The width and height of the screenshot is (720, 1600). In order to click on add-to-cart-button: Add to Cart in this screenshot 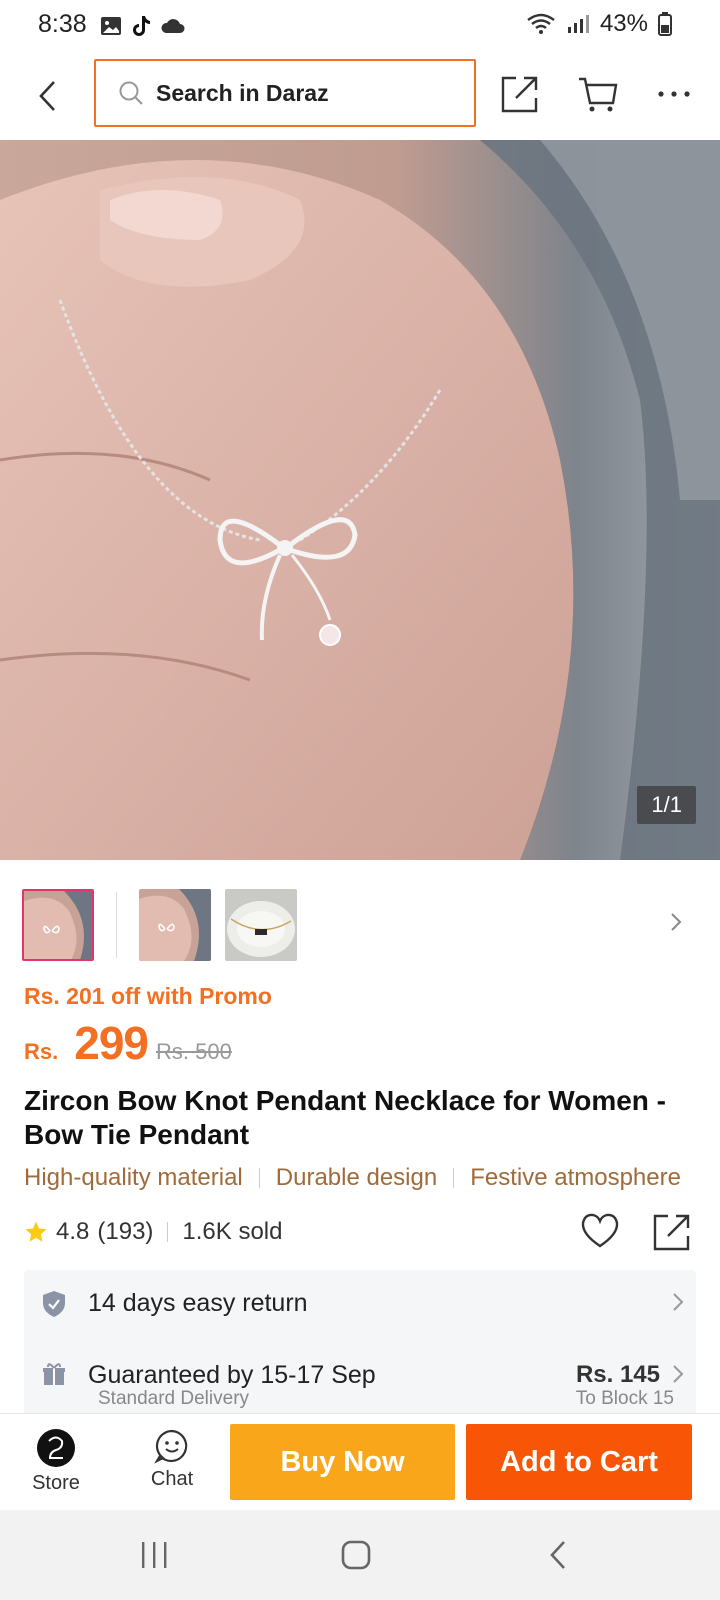, I will do `click(579, 1462)`.